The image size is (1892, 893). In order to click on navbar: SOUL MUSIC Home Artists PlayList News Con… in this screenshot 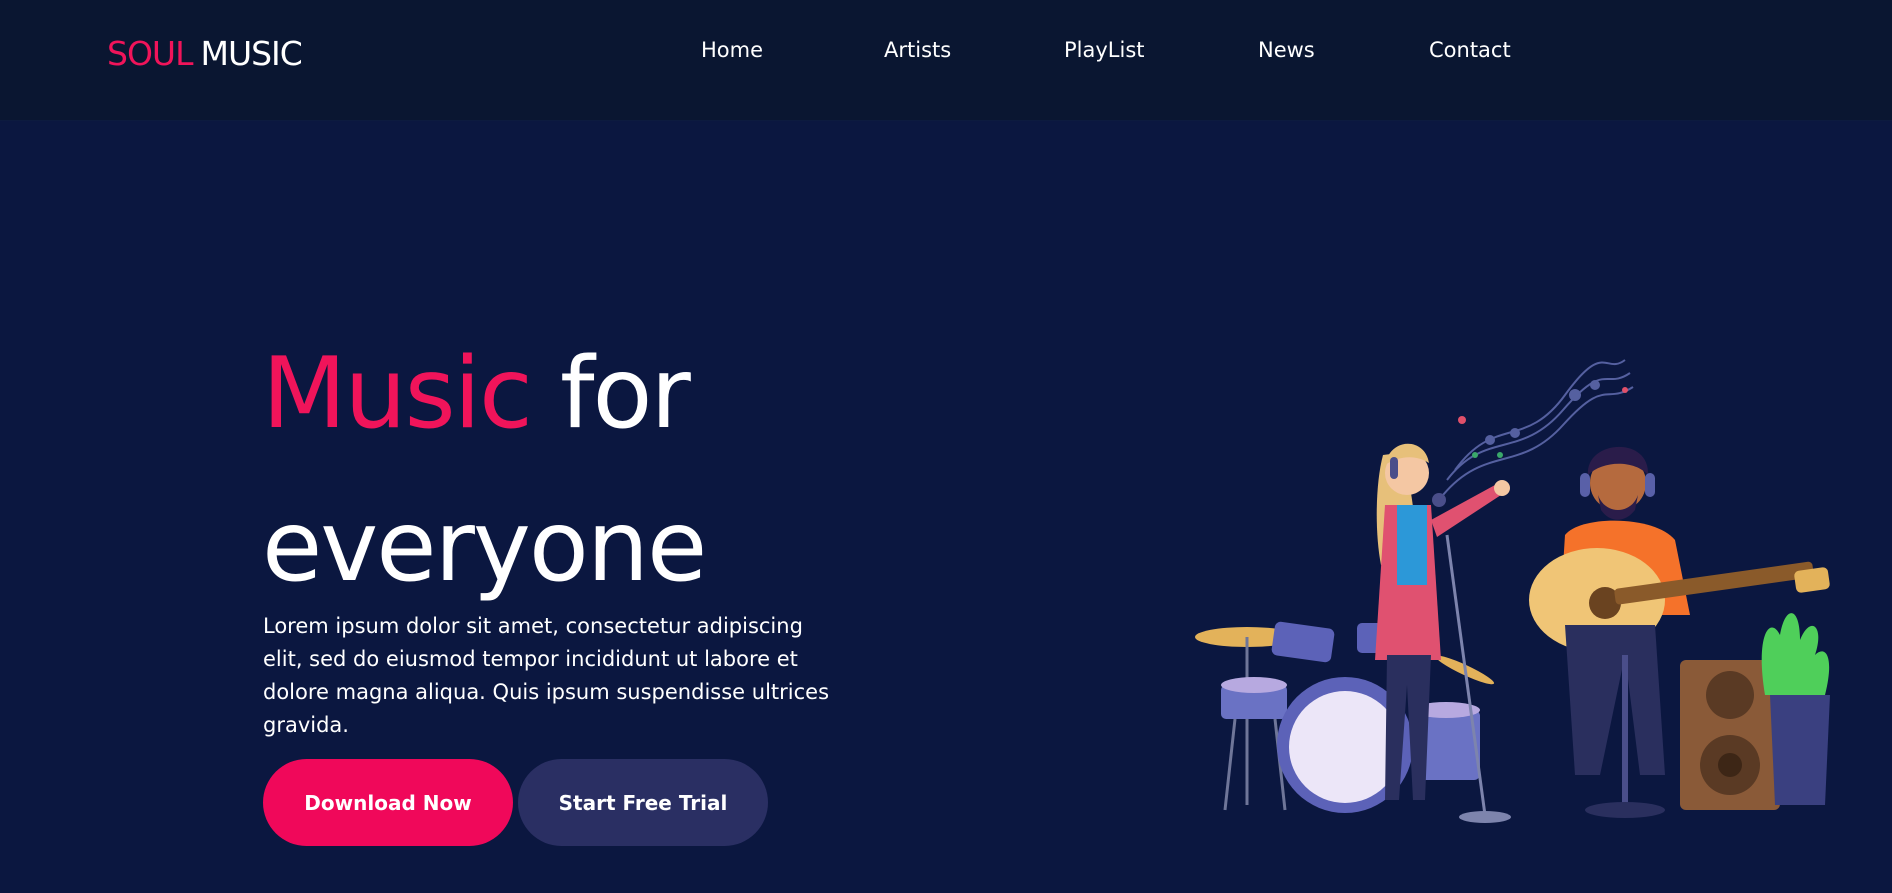, I will do `click(946, 60)`.